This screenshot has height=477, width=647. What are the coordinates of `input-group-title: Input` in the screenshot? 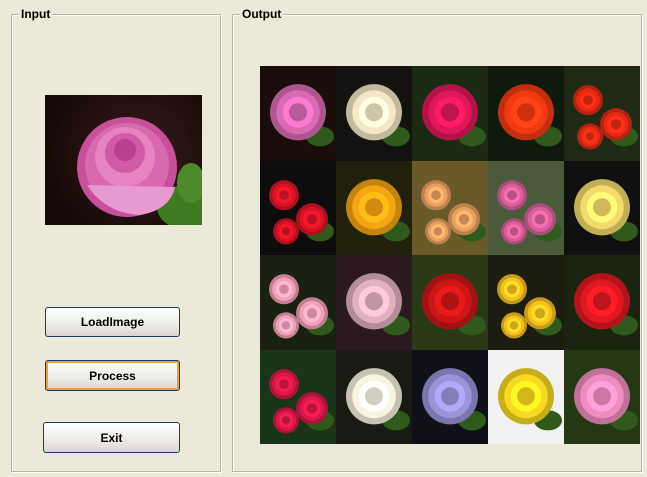 It's located at (36, 14).